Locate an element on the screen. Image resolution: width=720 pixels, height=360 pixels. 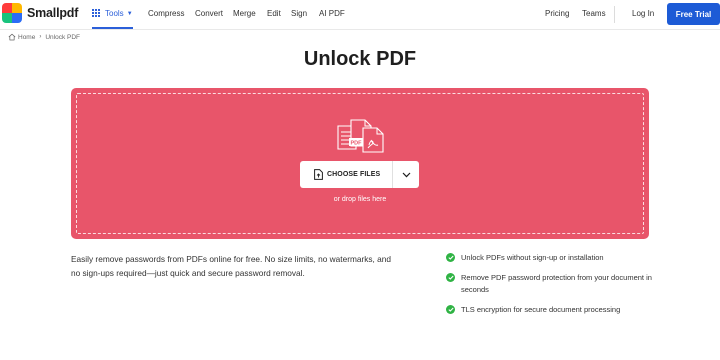
nav-link-merge: Merge is located at coordinates (244, 13).